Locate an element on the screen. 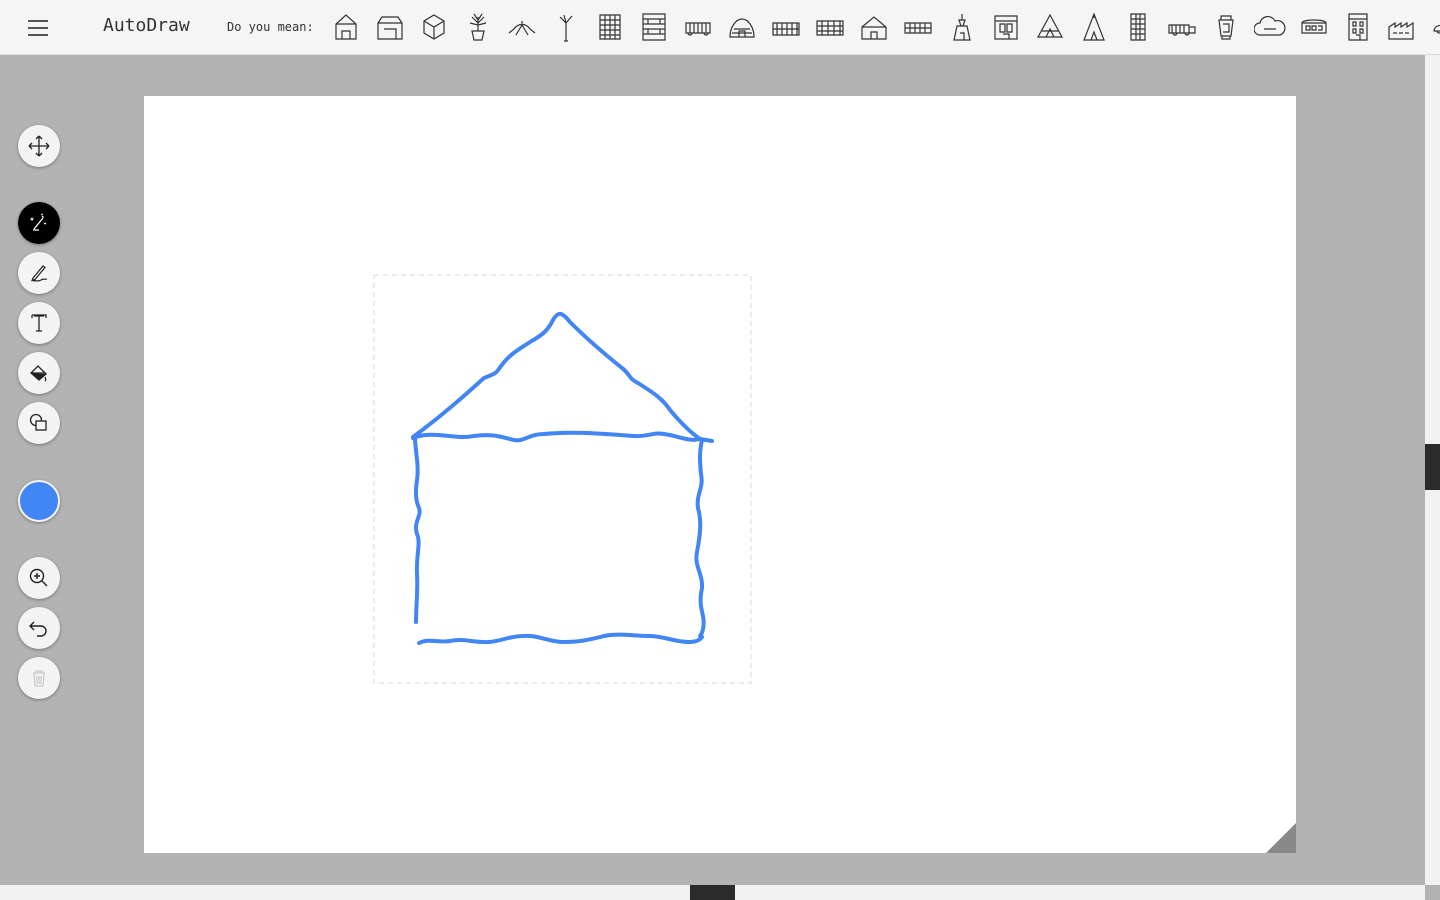 This screenshot has width=1440, height=900. church-spire-icon is located at coordinates (962, 27).